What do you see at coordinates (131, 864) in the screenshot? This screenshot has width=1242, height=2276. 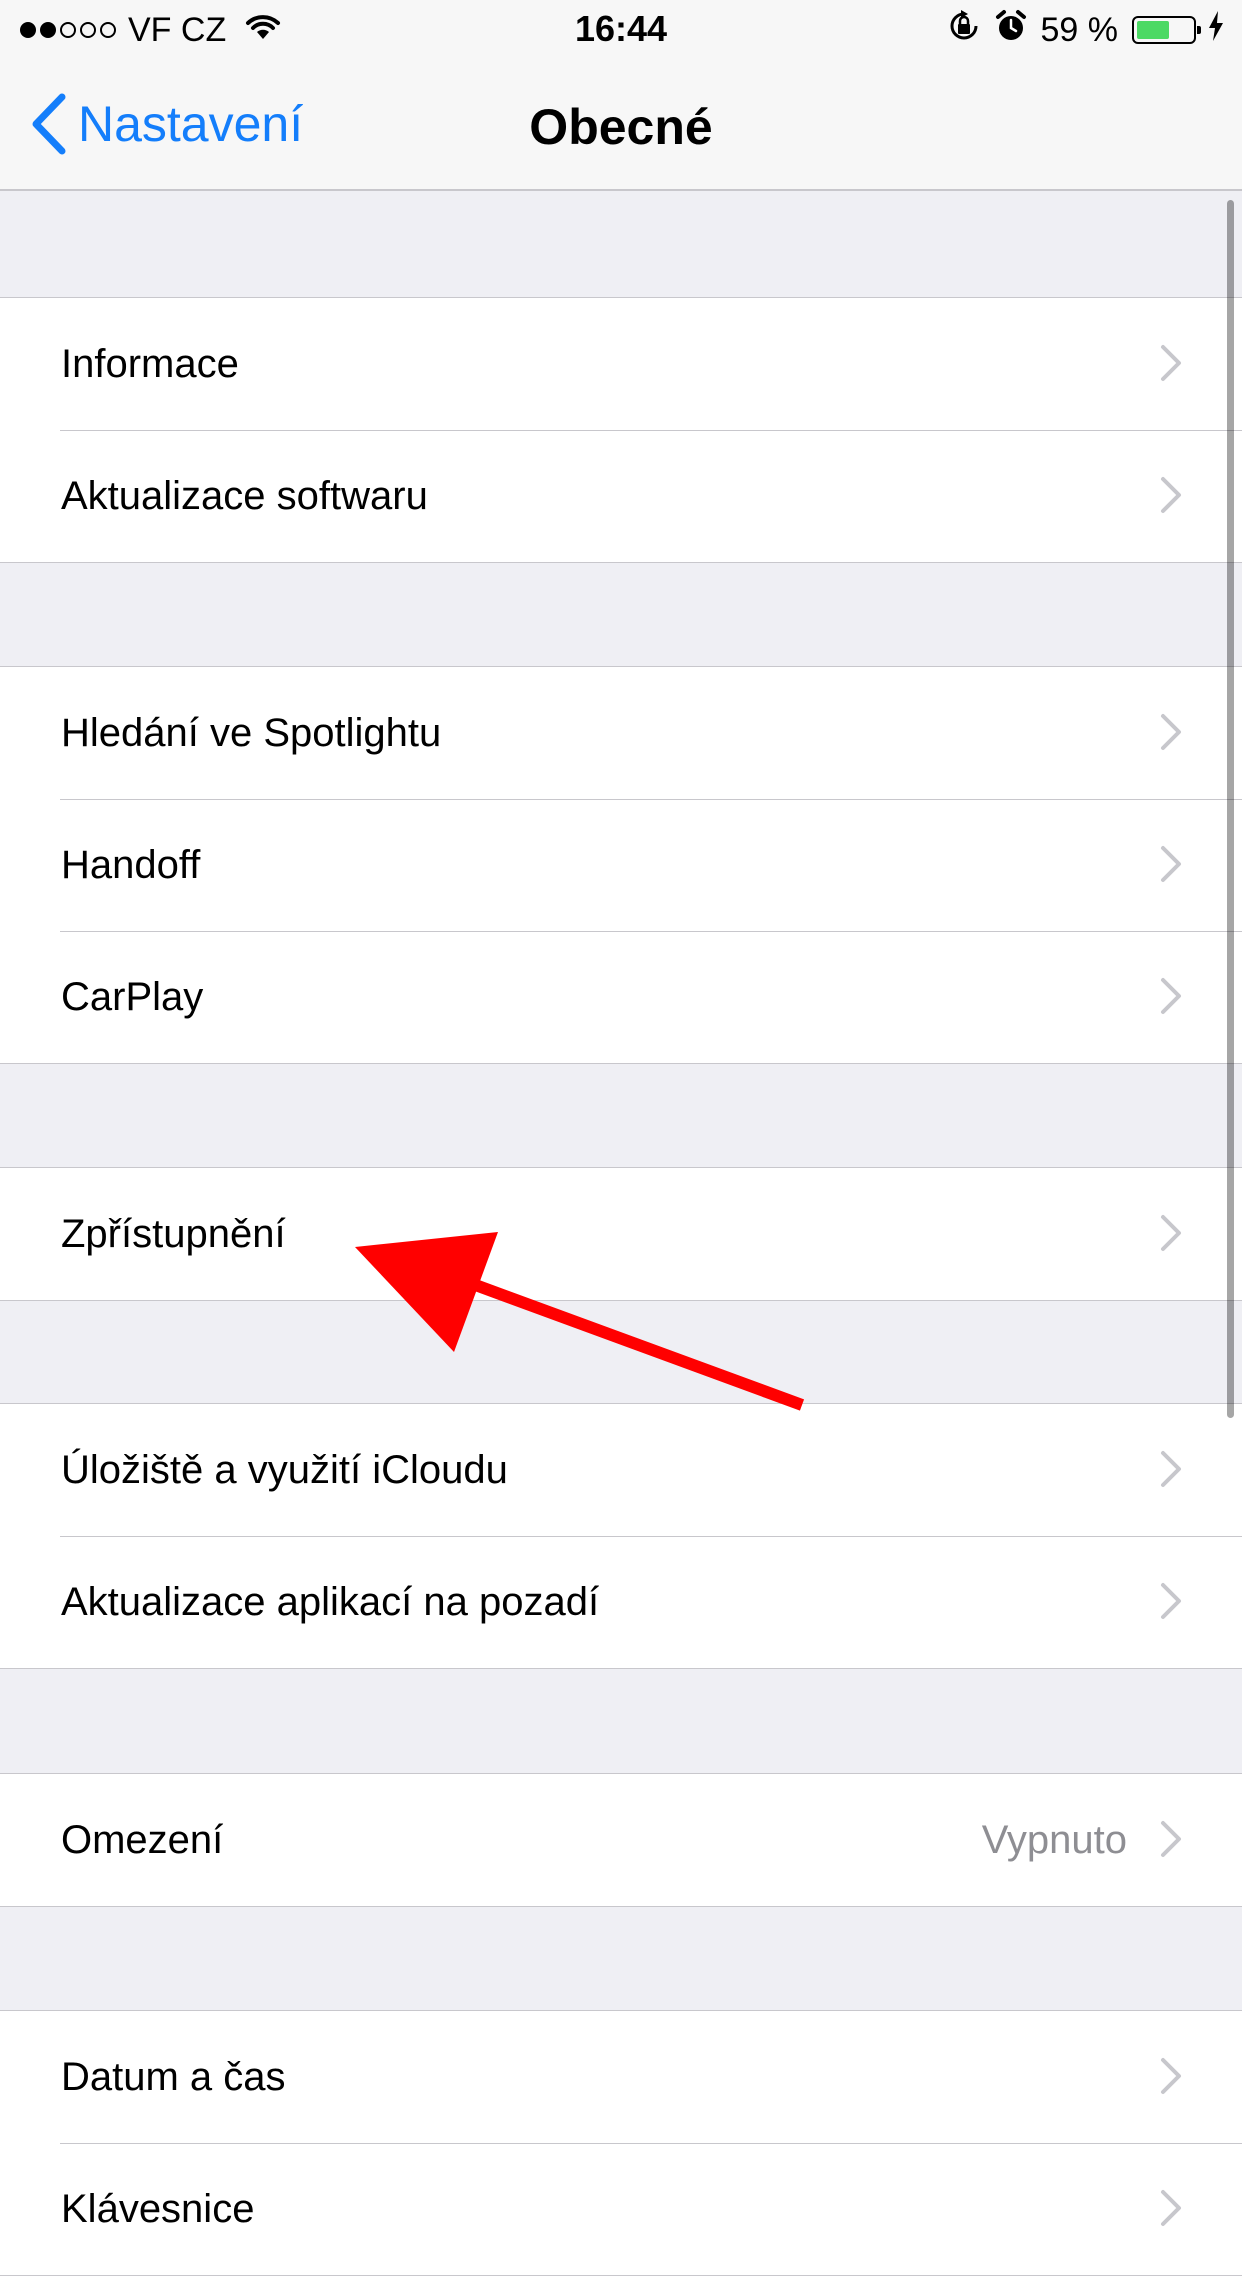 I see `settings-item-label: Handoff` at bounding box center [131, 864].